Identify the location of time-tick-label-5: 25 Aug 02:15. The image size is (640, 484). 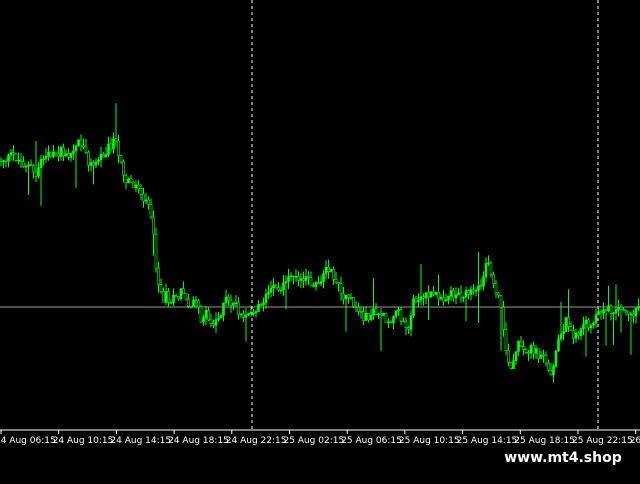
(314, 441).